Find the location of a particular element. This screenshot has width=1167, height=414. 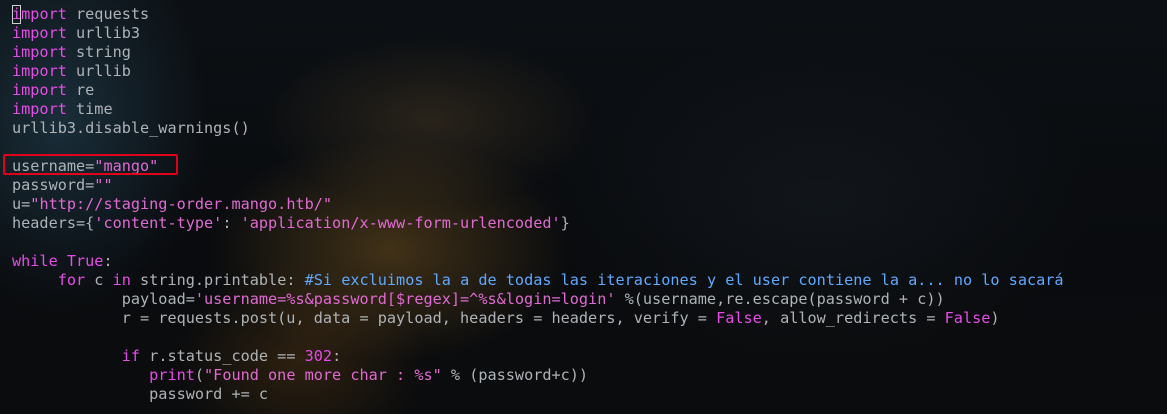

code-token: string.printable: is located at coordinates (217, 280).